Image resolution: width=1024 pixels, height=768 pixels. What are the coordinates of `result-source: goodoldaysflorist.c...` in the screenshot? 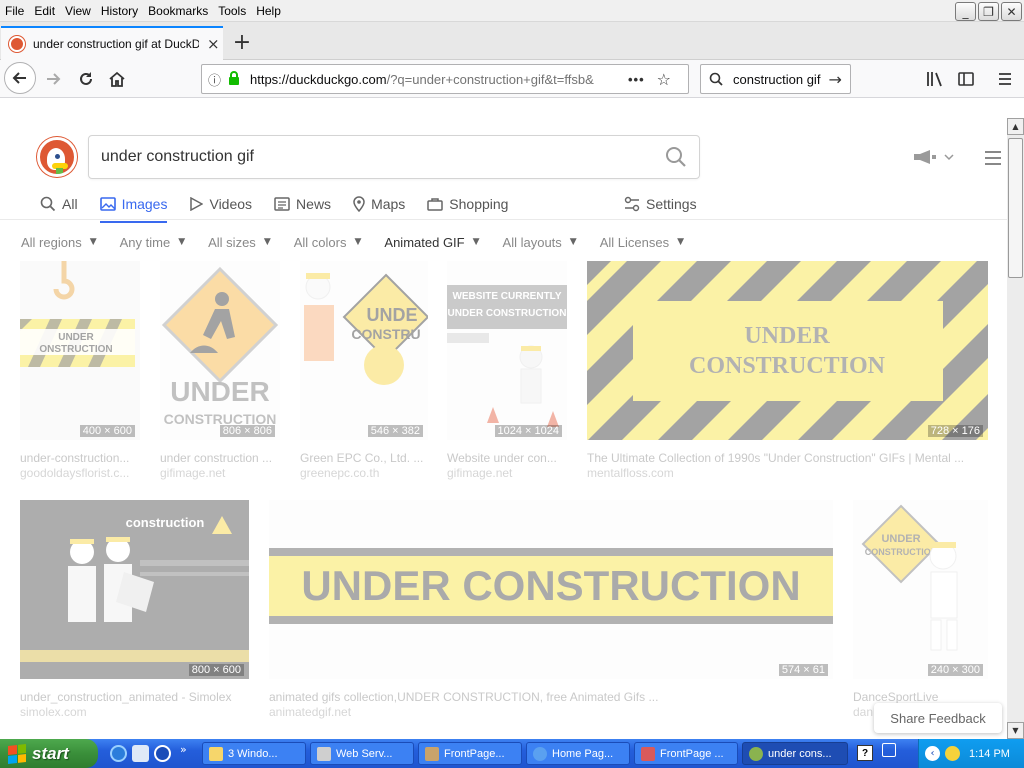 It's located at (80, 473).